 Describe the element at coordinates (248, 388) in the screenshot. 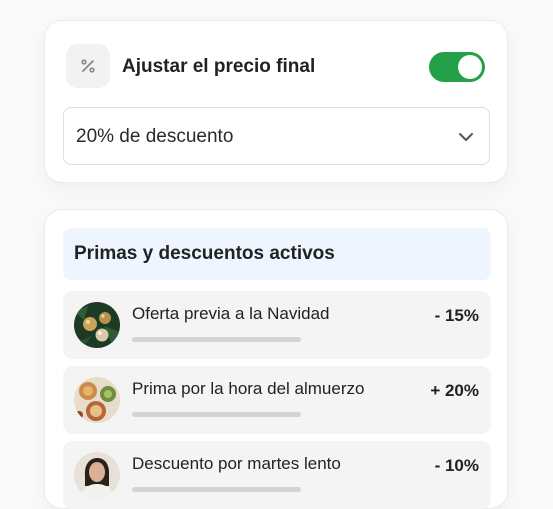

I see `promo-label: Prima por la hora del almuerzo` at that location.